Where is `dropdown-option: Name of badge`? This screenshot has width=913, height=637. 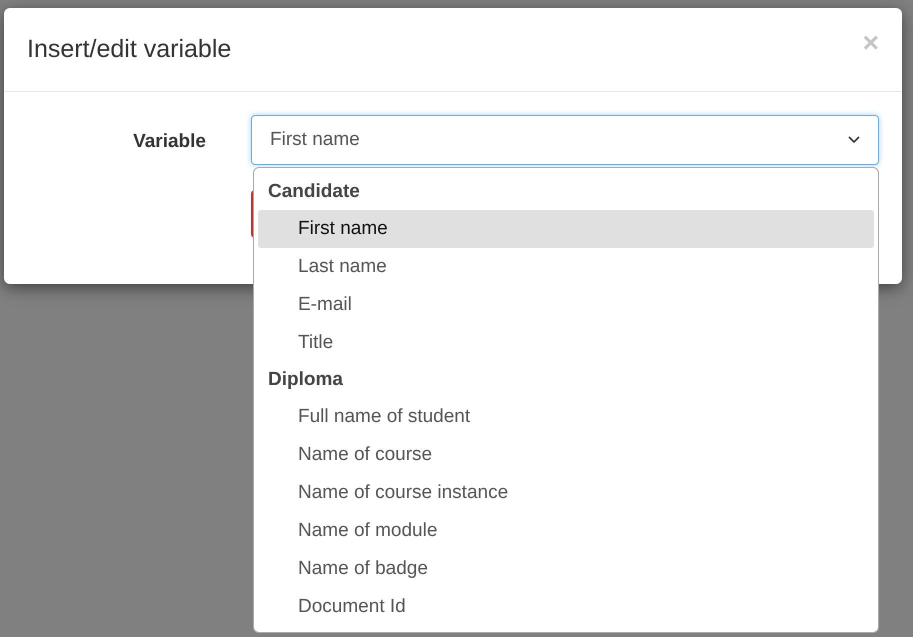
dropdown-option: Name of badge is located at coordinates (566, 569).